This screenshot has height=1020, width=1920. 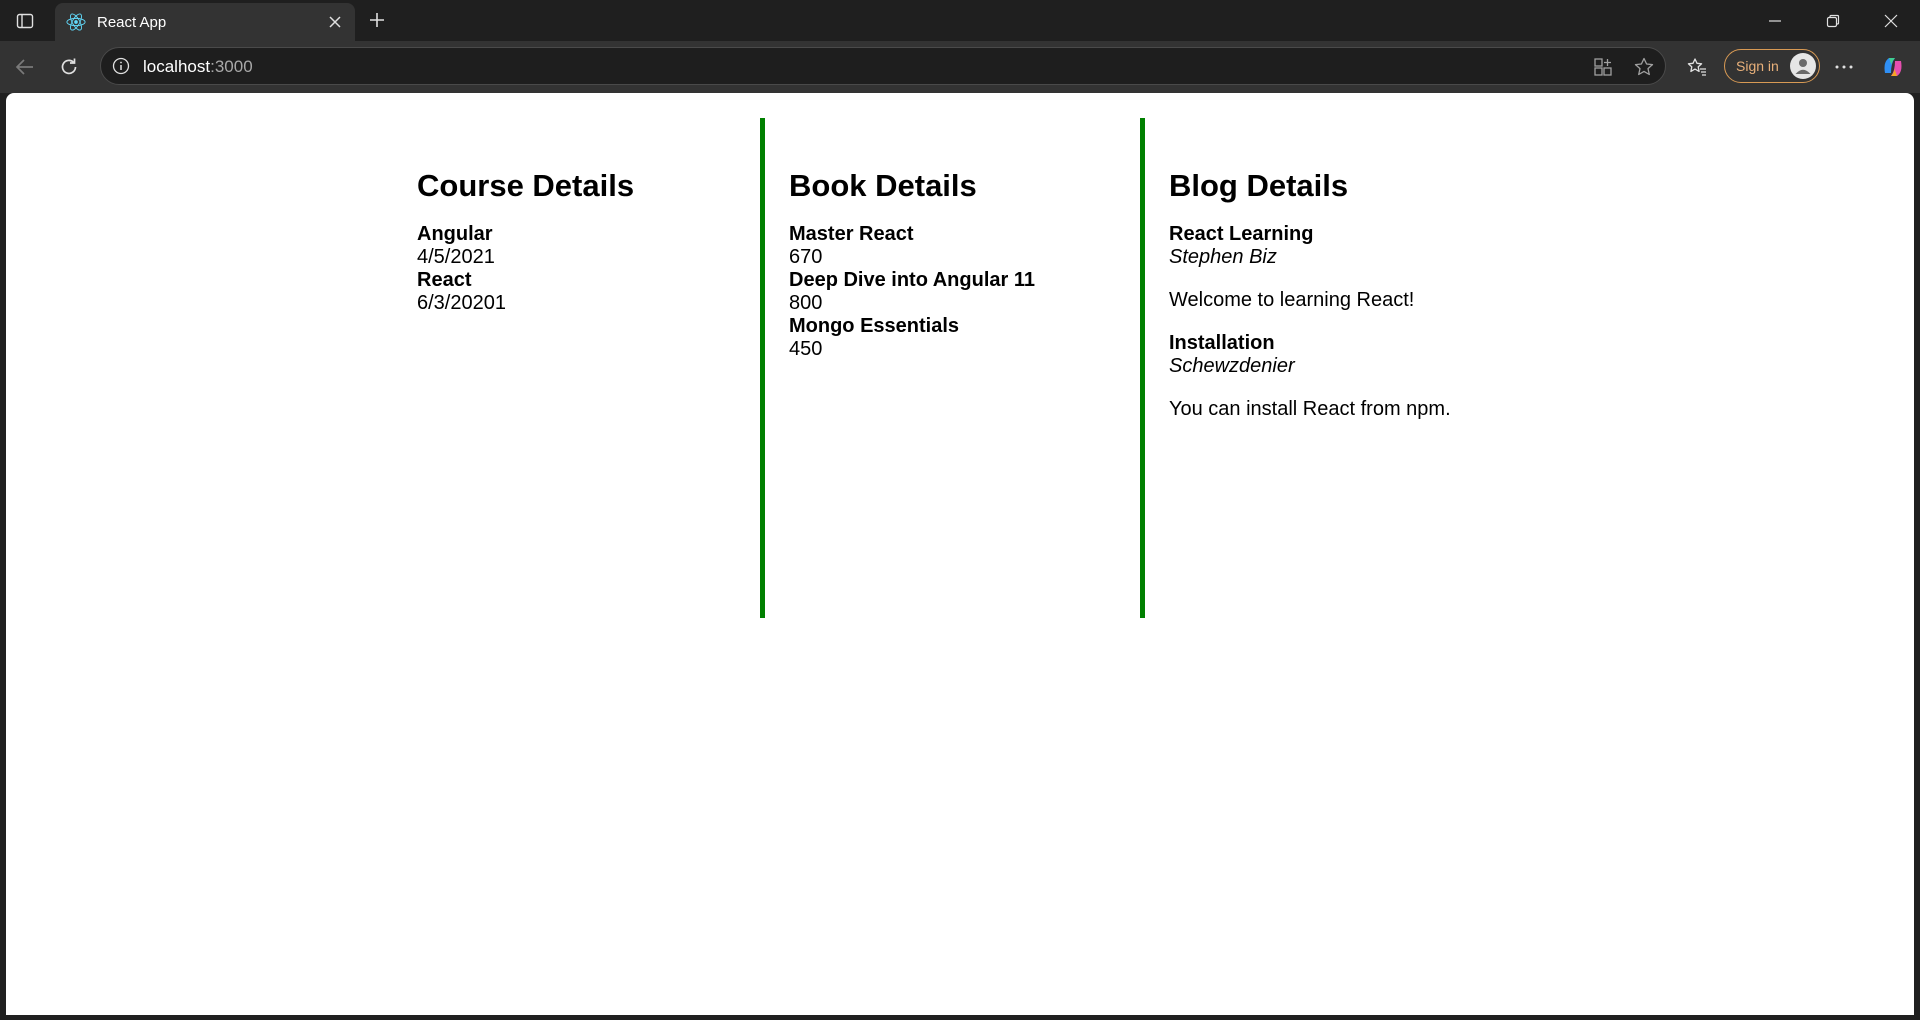 What do you see at coordinates (231, 66) in the screenshot?
I see `url-port: :3000` at bounding box center [231, 66].